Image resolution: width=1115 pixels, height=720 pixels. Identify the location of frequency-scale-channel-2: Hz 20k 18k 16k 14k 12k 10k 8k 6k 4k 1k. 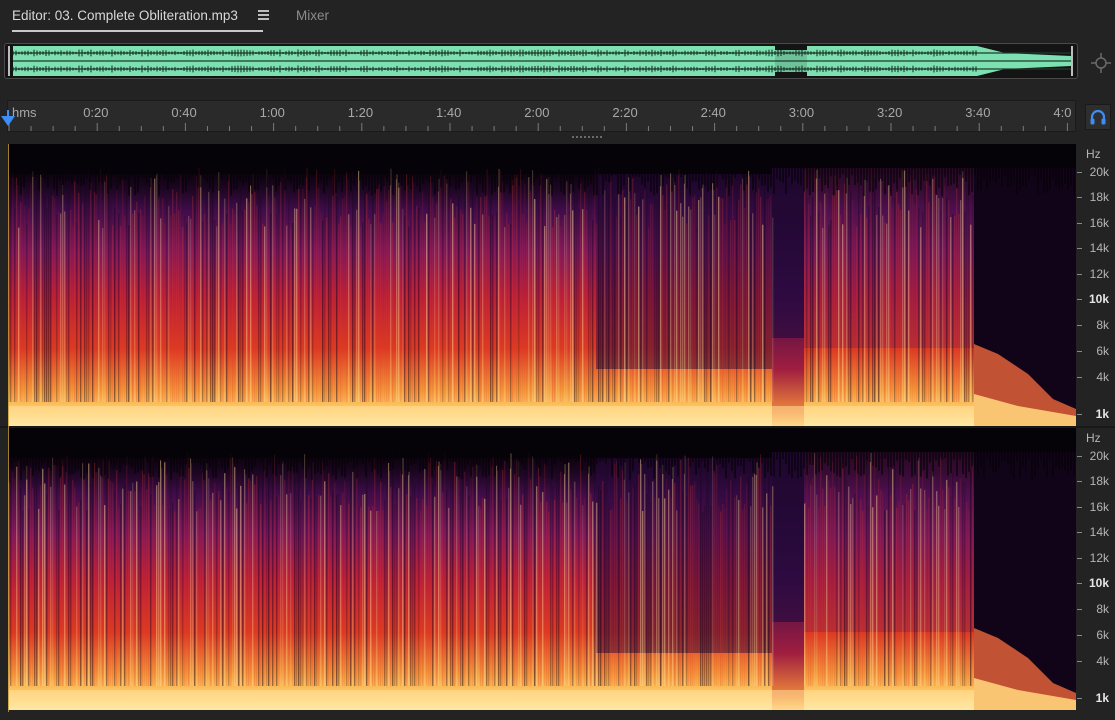
(1096, 569).